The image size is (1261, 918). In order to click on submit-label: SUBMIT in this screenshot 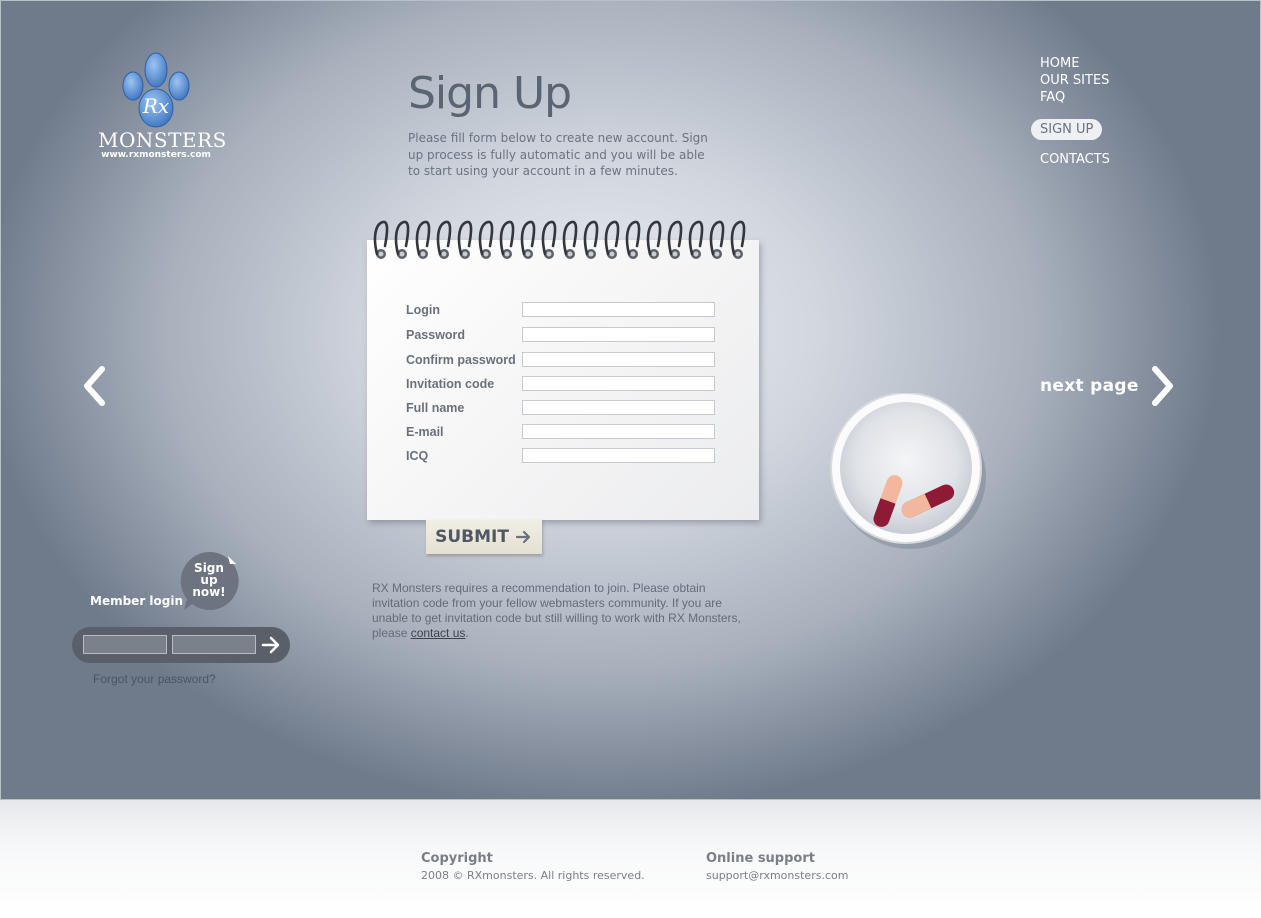, I will do `click(472, 537)`.